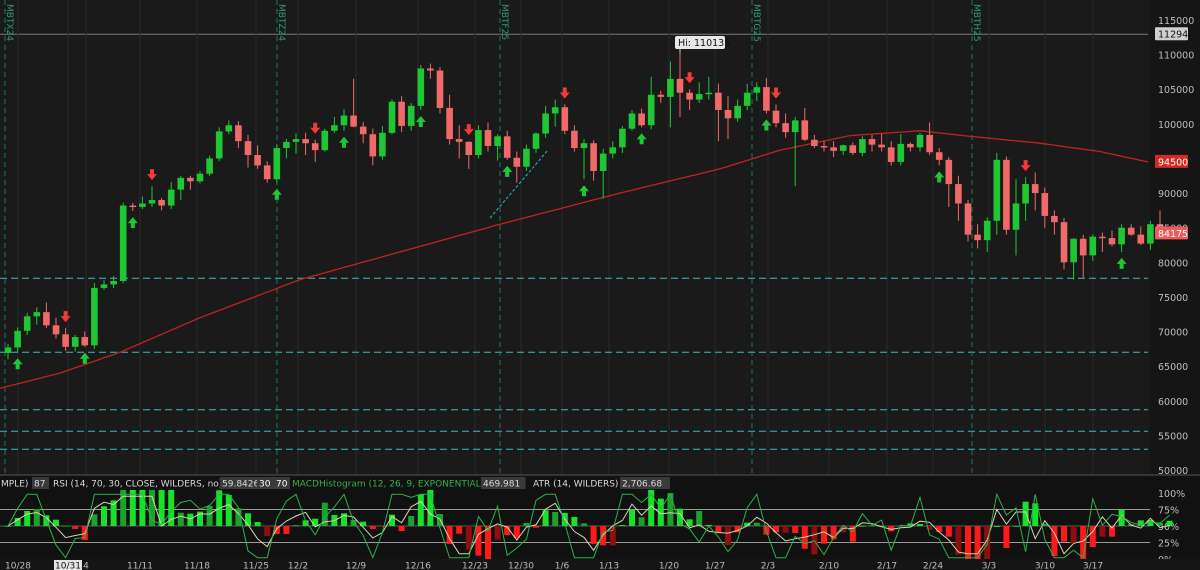 This screenshot has height=570, width=1200. Describe the element at coordinates (1173, 162) in the screenshot. I see `ma-tag: 94500` at that location.